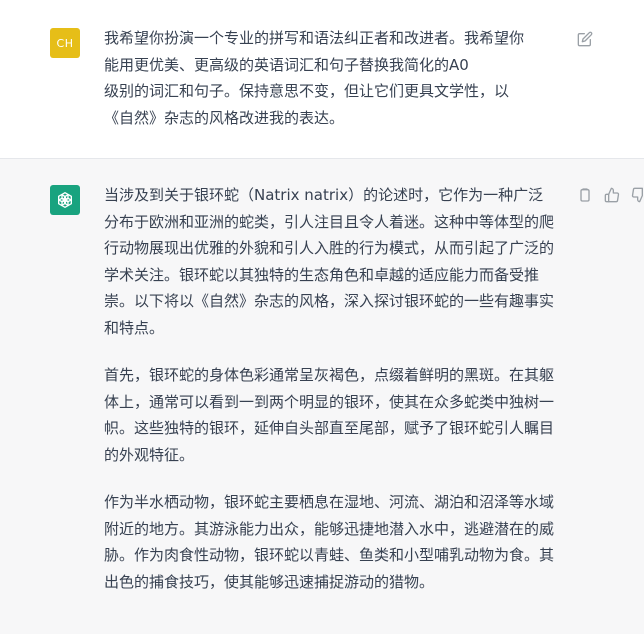 This screenshot has height=634, width=644. Describe the element at coordinates (65, 200) in the screenshot. I see `chatgpt-logo-icon` at that location.